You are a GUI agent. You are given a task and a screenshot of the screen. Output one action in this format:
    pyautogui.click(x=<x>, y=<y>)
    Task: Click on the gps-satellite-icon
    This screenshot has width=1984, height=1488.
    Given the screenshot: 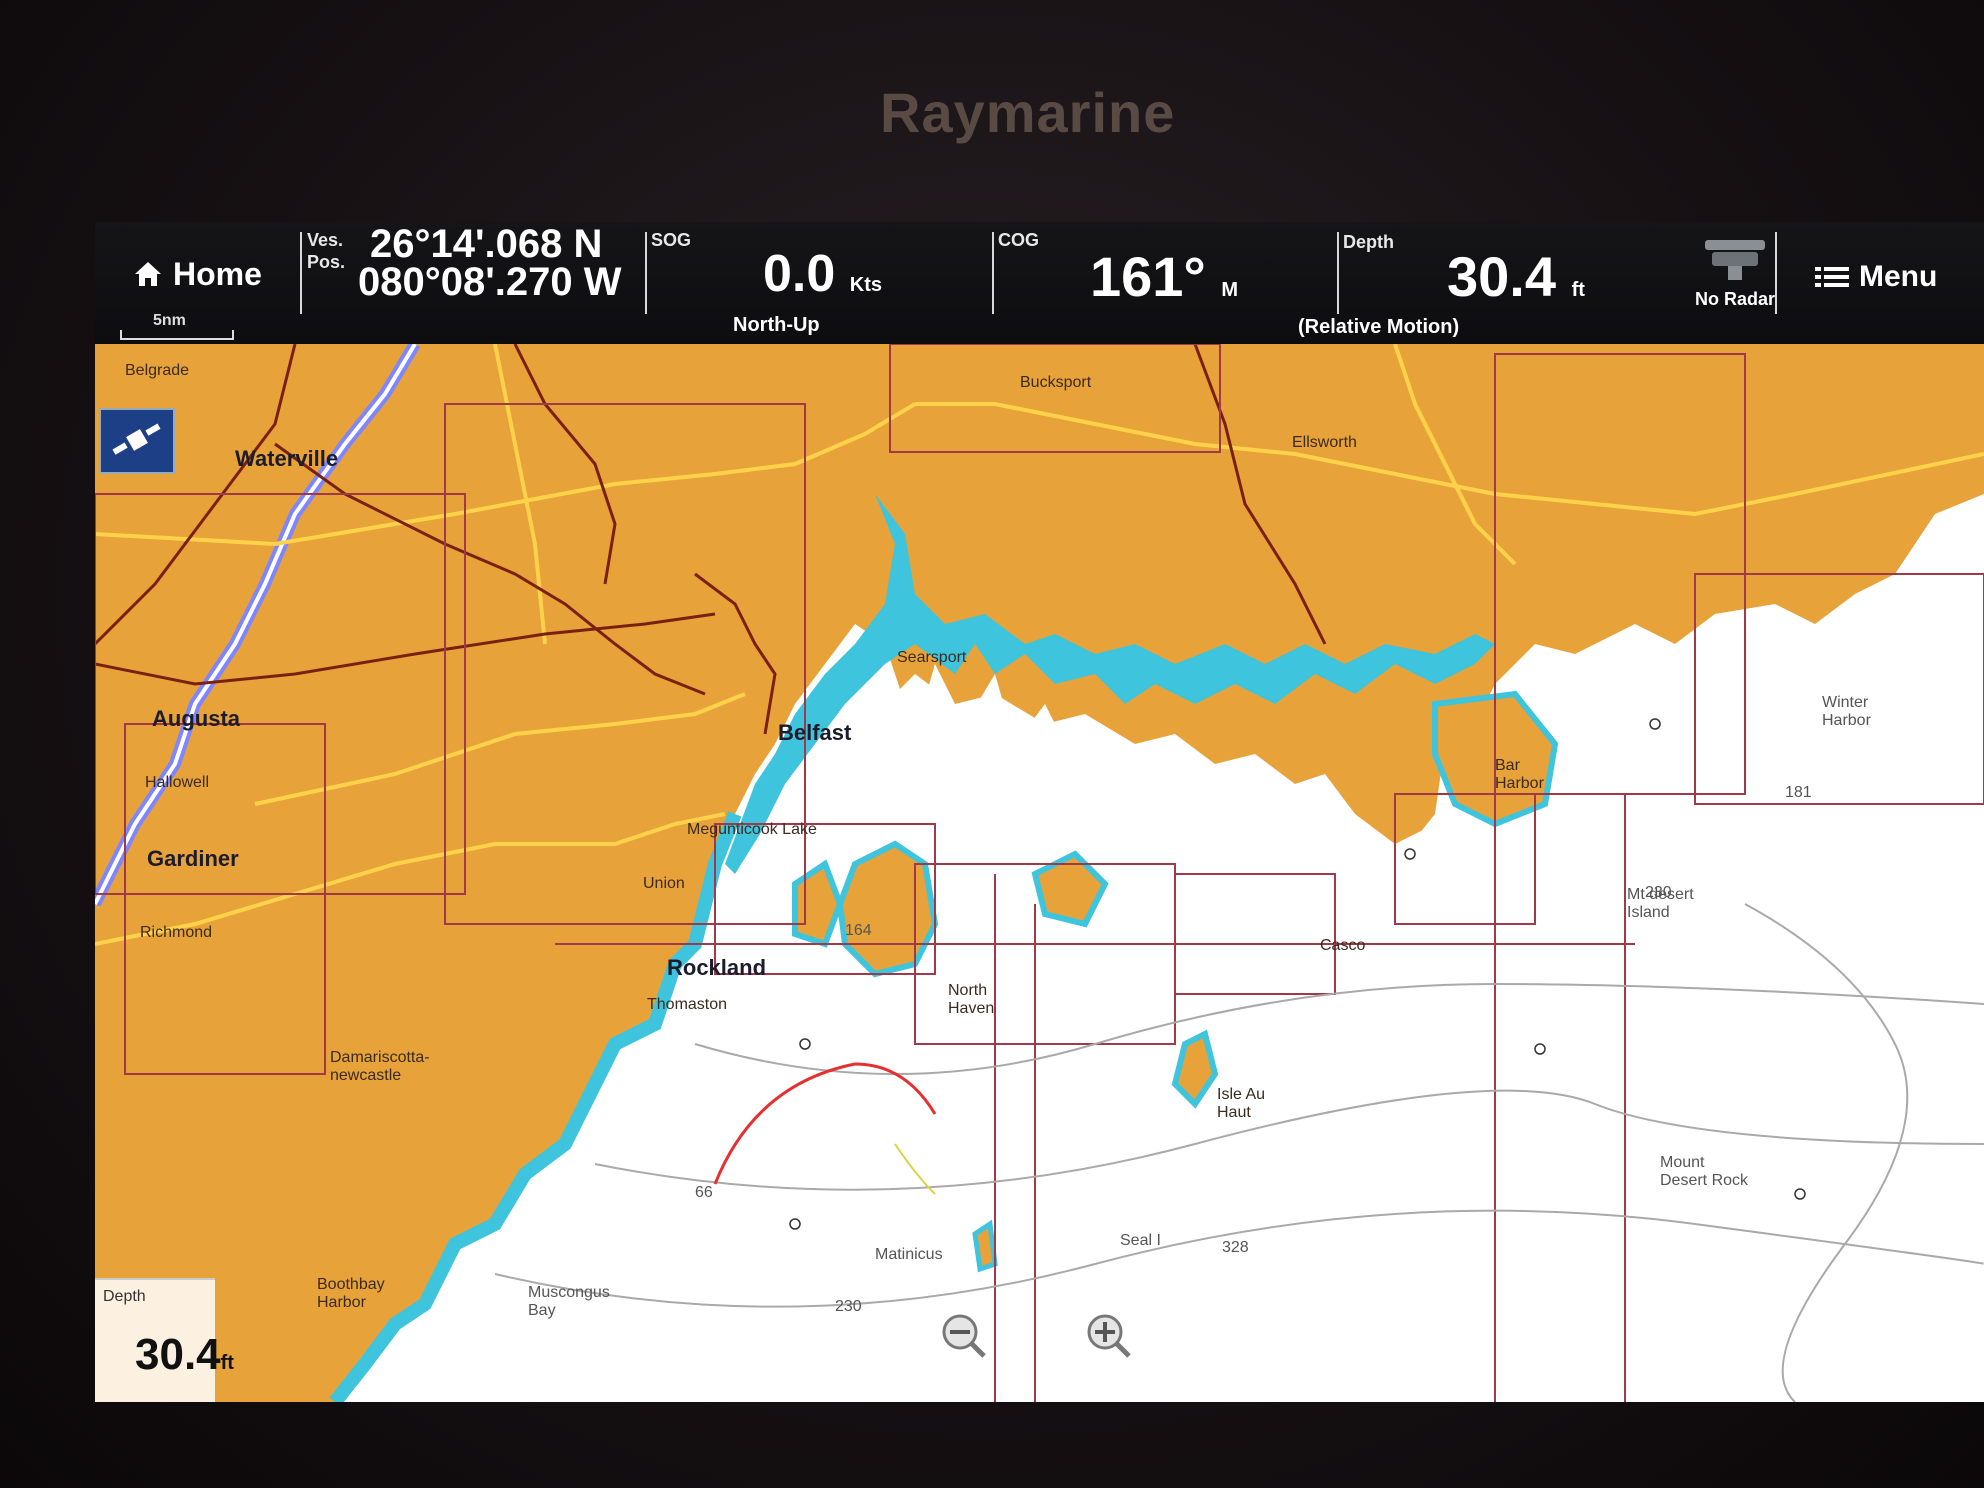 What is the action you would take?
    pyautogui.click(x=137, y=441)
    